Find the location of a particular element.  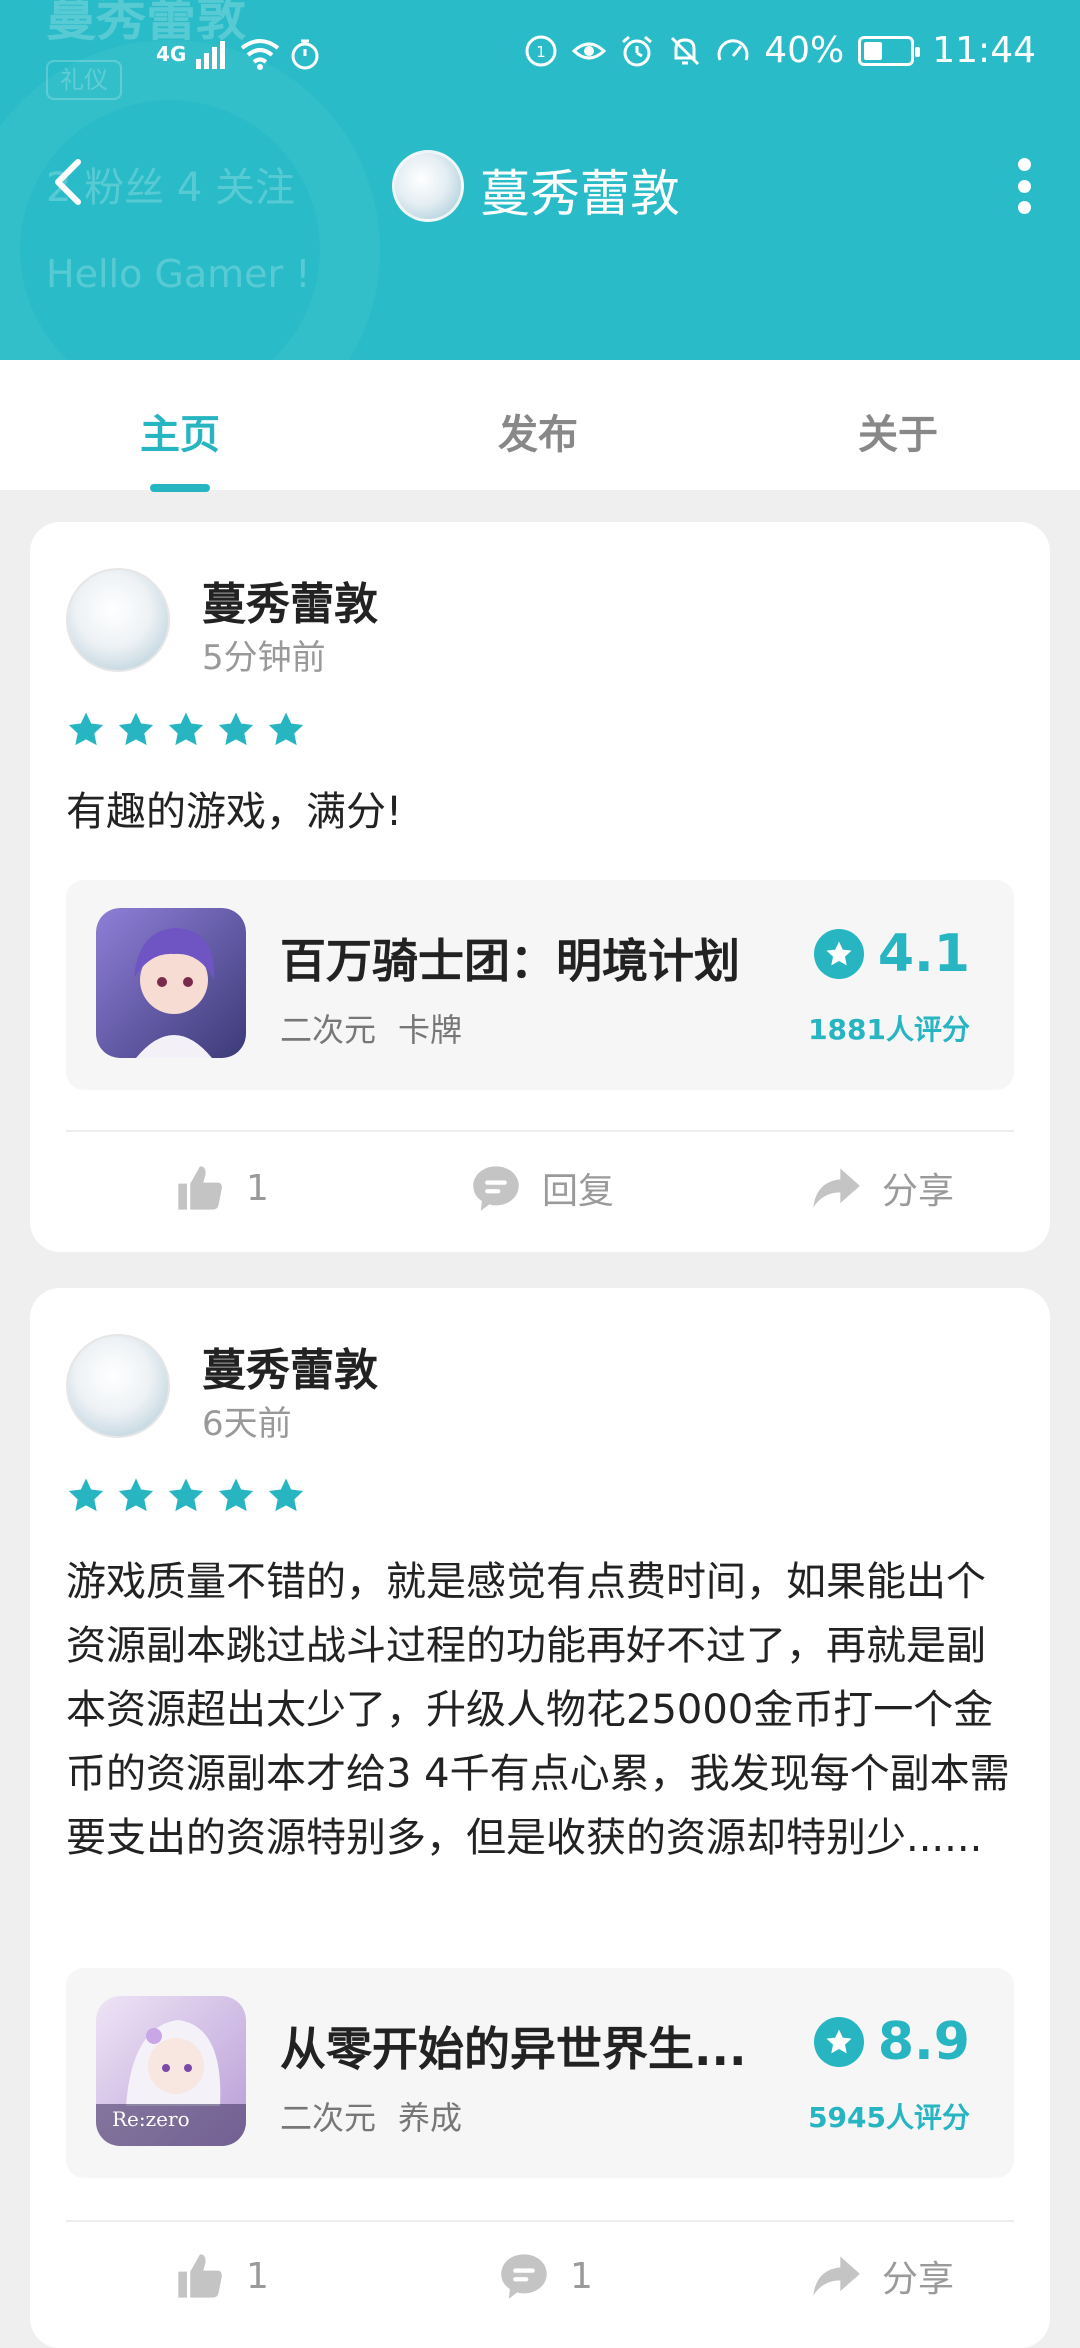

status-bar: 4G 1 40% 11:44 is located at coordinates (540, 60).